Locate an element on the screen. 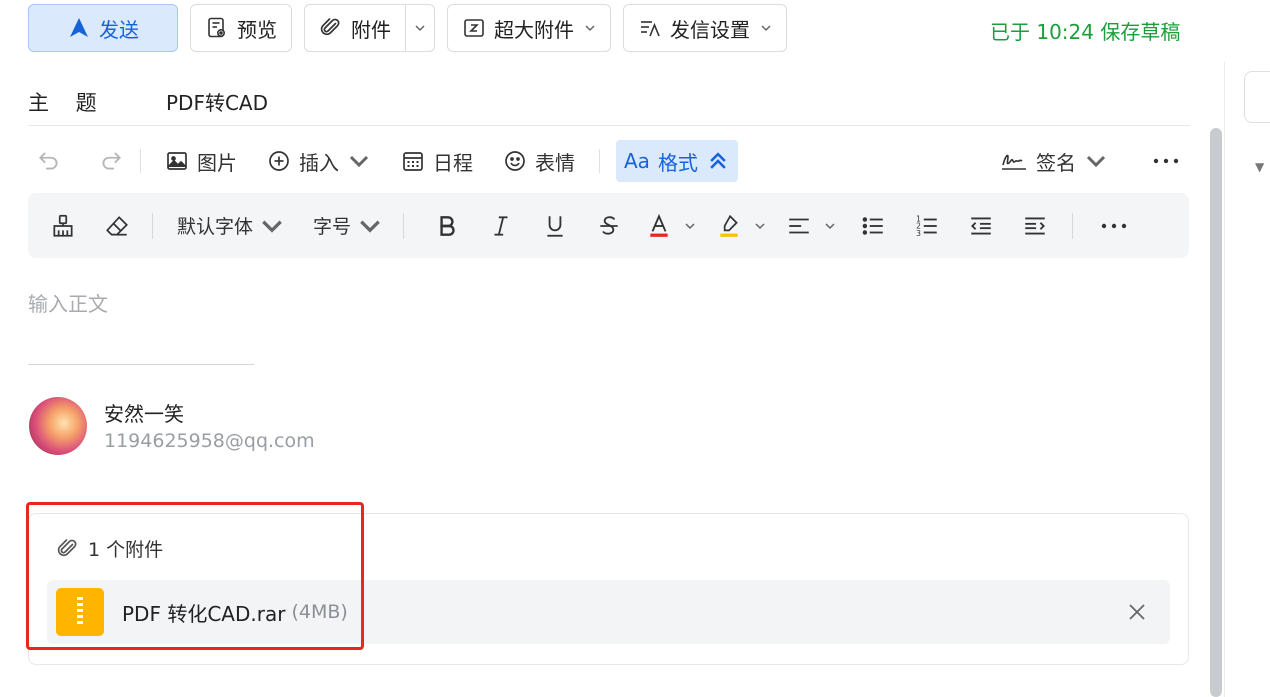  remove-attachment-icon is located at coordinates (1137, 612).